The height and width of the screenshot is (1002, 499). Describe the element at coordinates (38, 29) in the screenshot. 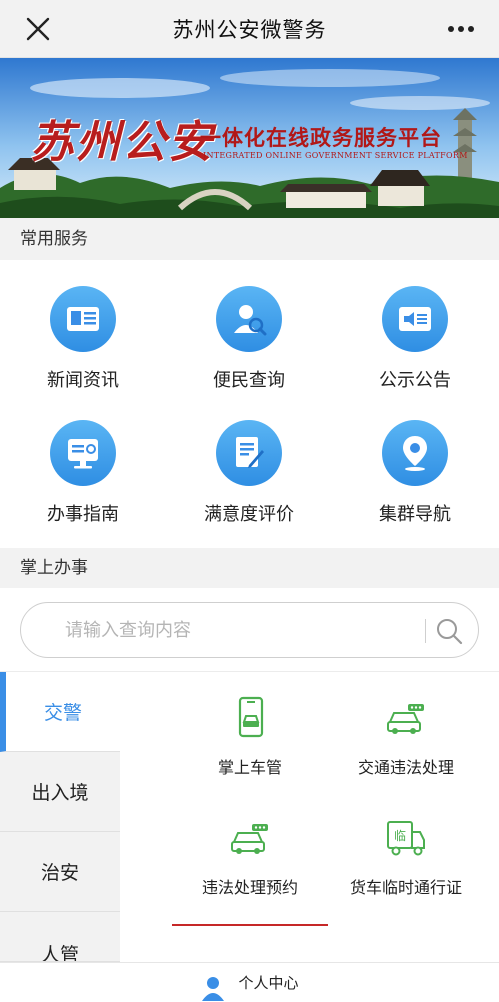

I see `close-icon` at that location.